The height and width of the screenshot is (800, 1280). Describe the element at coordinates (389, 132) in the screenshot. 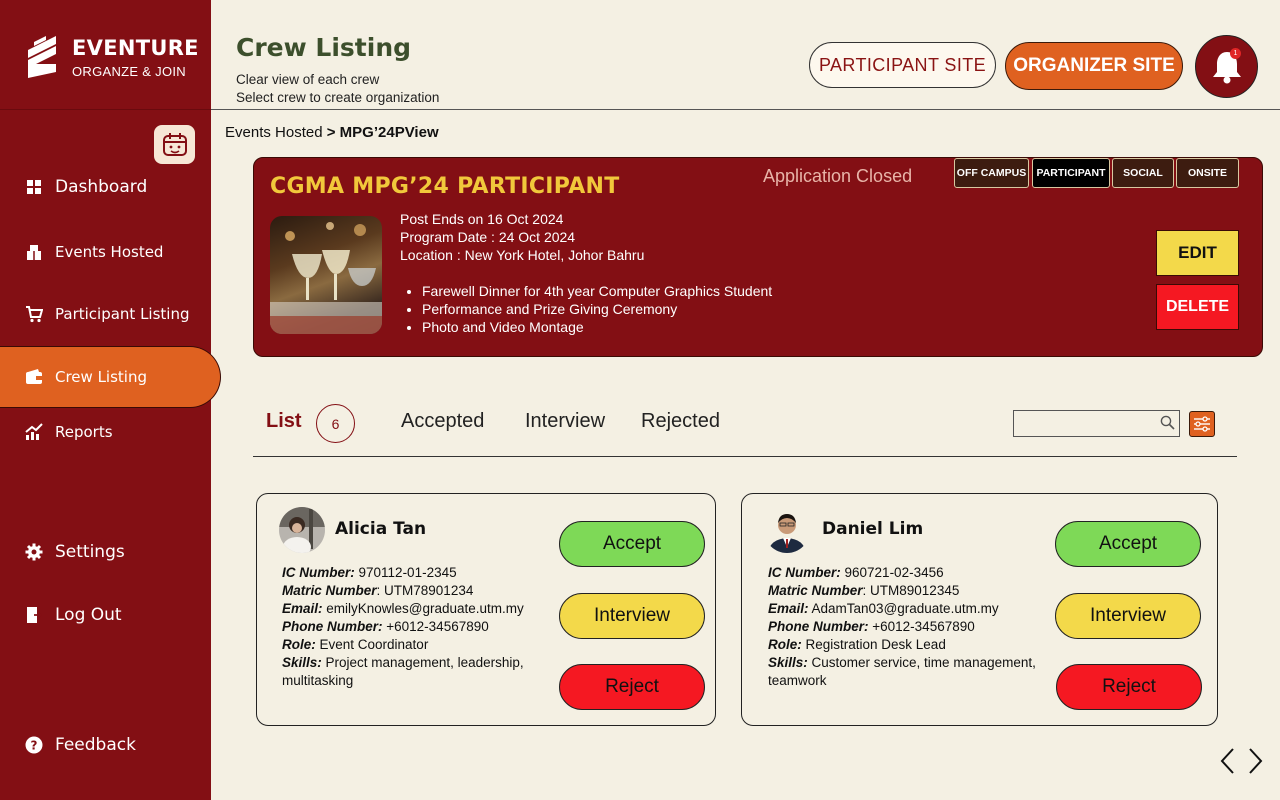

I see `breadcrumb-current: MPG’24PView` at that location.